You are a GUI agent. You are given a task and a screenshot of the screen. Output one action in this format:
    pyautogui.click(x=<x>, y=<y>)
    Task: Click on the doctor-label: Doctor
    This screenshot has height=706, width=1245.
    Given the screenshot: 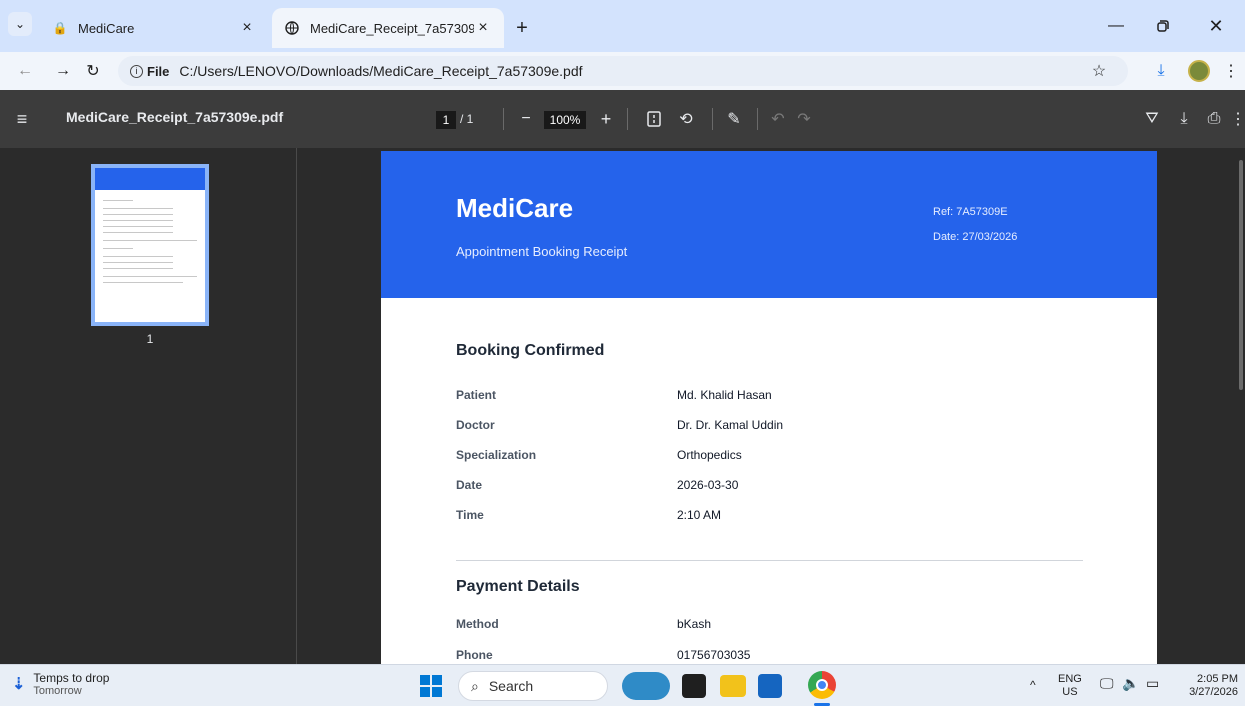 What is the action you would take?
    pyautogui.click(x=475, y=425)
    